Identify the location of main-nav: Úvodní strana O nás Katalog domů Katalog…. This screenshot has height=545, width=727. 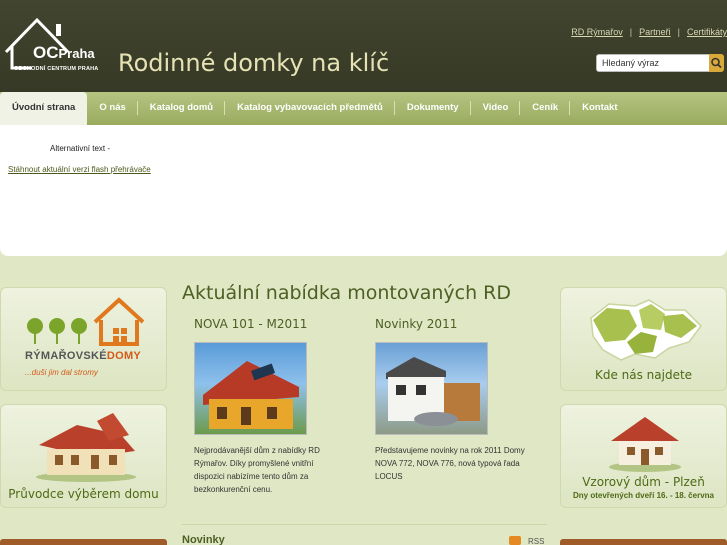
(363, 108).